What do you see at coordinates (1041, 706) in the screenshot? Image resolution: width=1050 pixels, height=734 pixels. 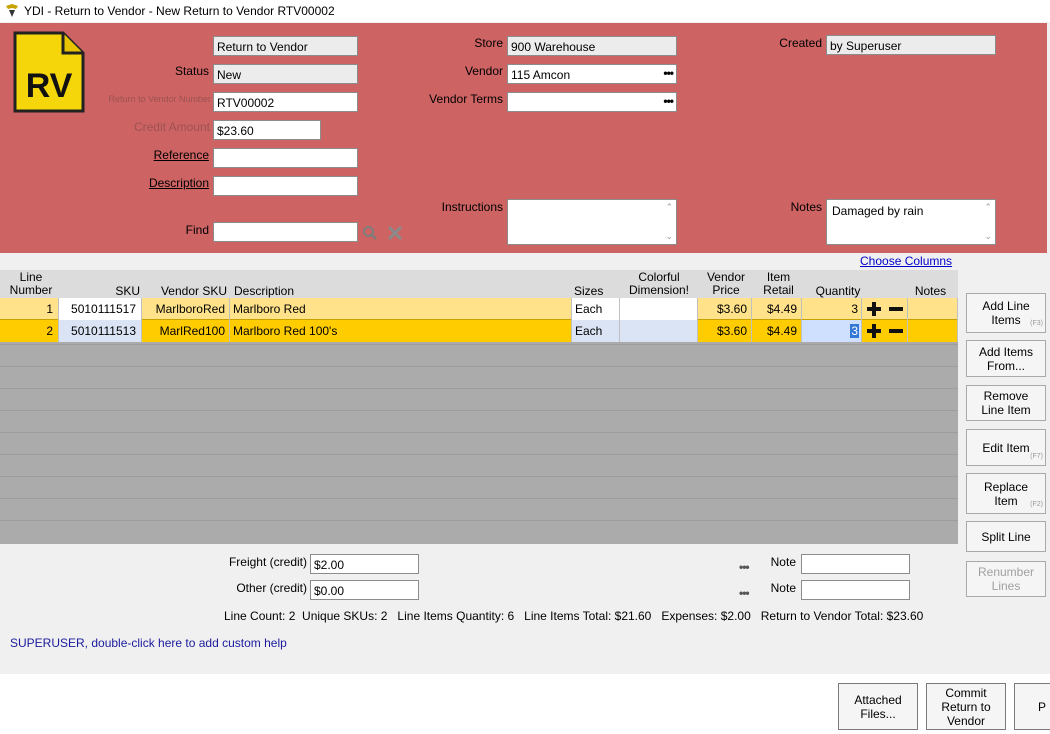 I see `partial-button-label: P` at bounding box center [1041, 706].